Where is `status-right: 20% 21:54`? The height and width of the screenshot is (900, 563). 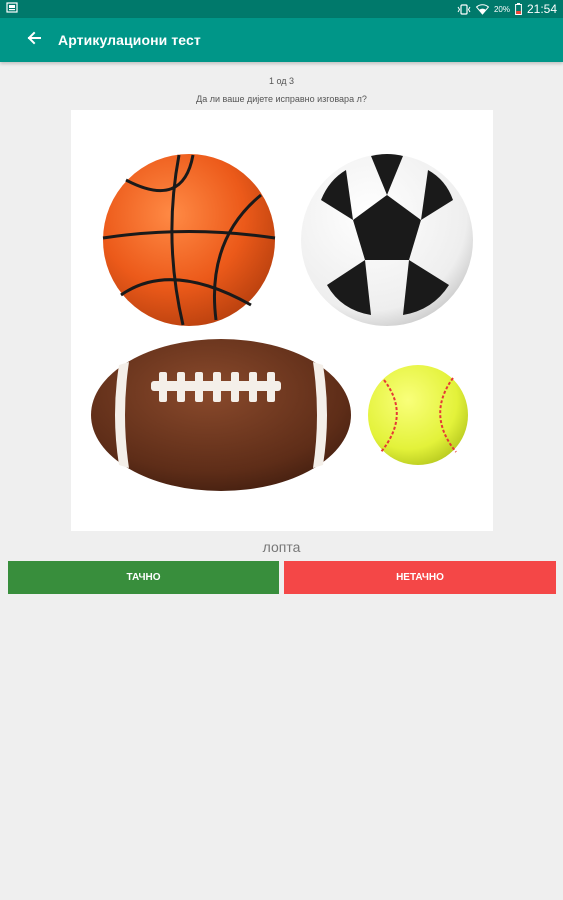
status-right: 20% 21:54 is located at coordinates (507, 9).